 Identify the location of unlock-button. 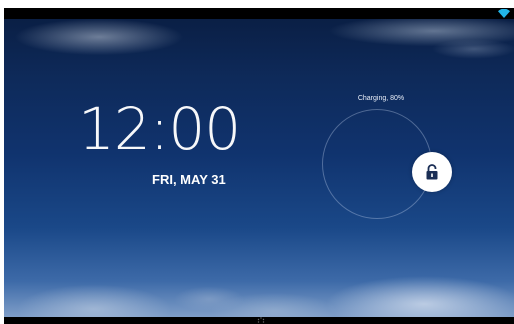
(432, 172).